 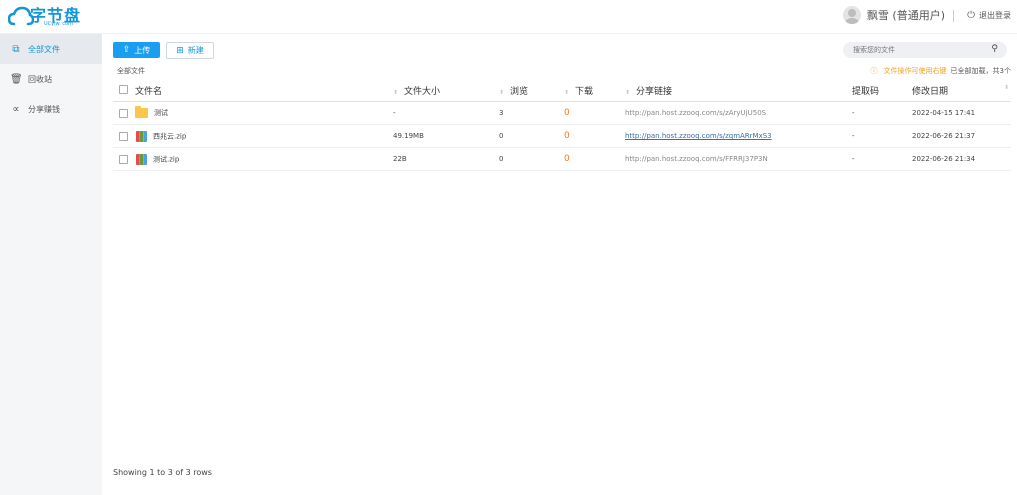 What do you see at coordinates (594, 90) in the screenshot?
I see `col-header-downloads: ⬍ 下载` at bounding box center [594, 90].